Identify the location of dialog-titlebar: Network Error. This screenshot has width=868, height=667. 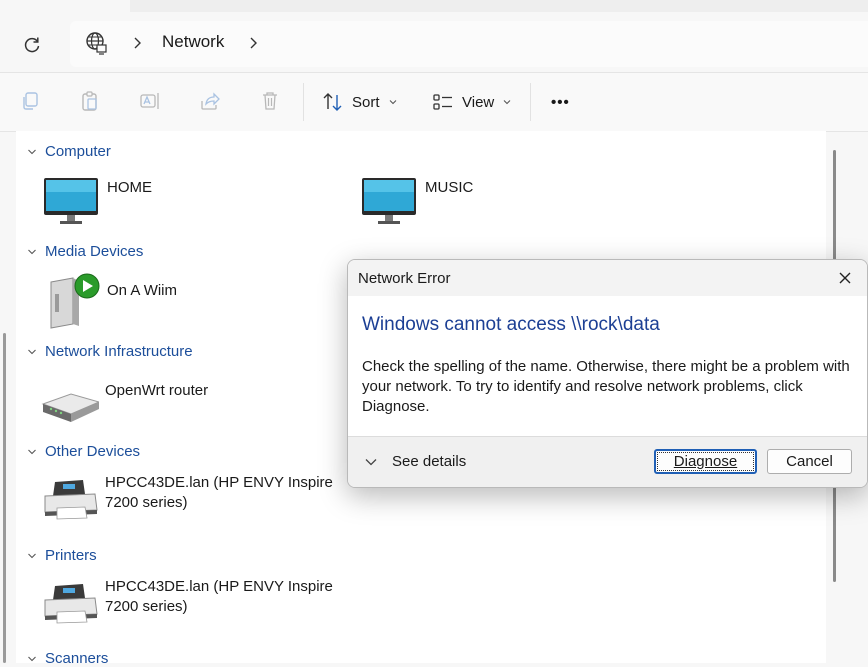
(607, 278).